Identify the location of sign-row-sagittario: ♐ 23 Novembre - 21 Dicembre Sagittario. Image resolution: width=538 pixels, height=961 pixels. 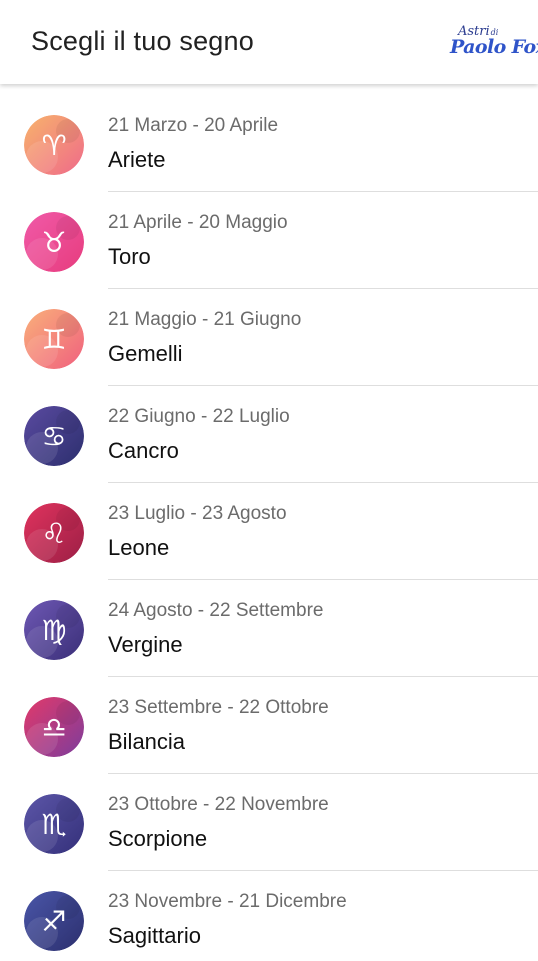
(269, 912).